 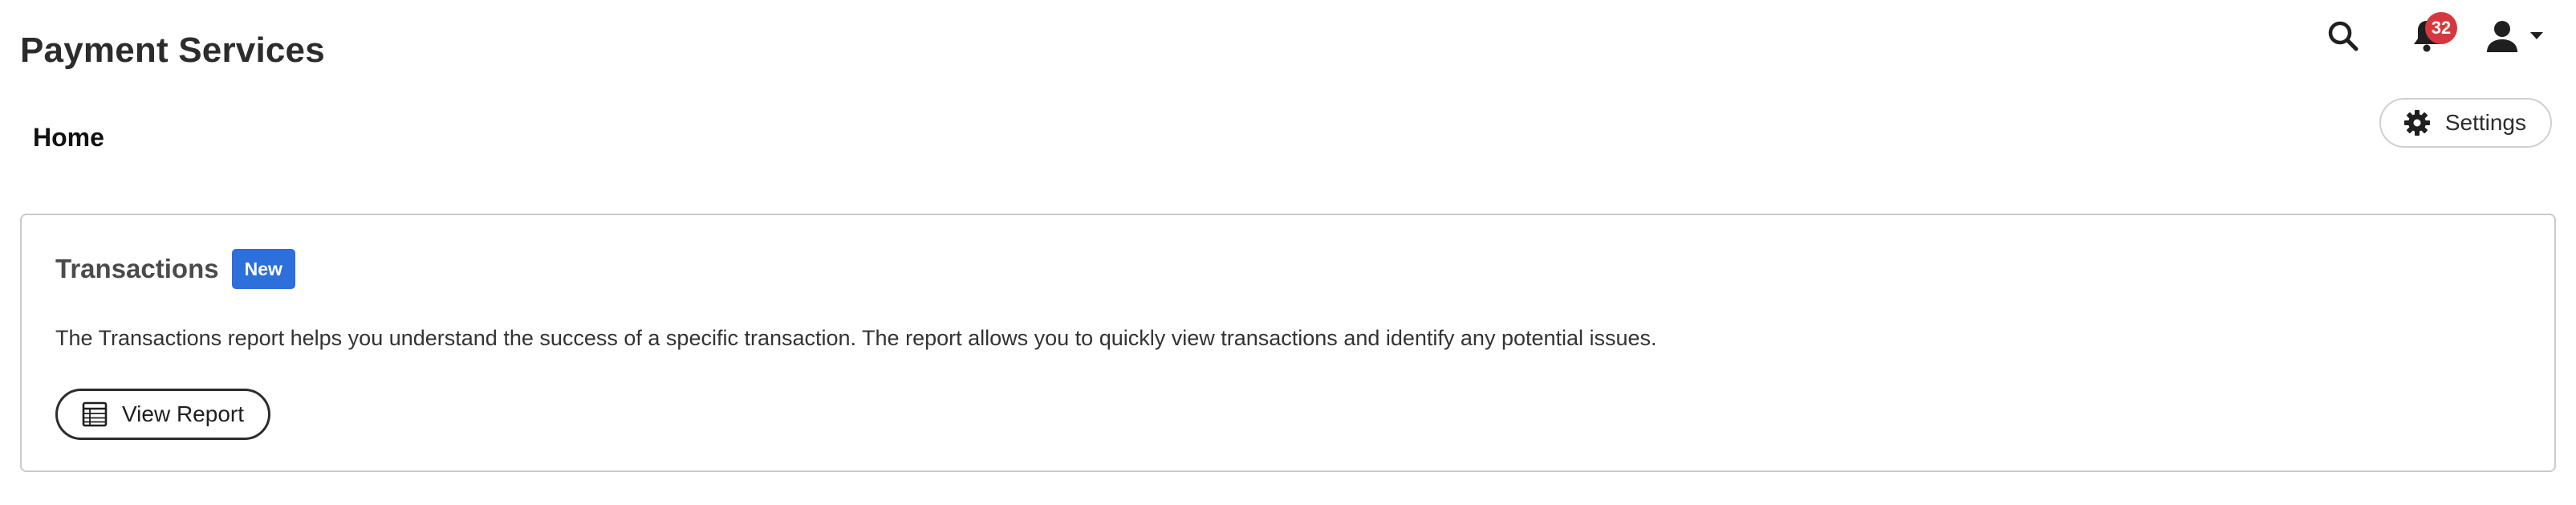 I want to click on settings-button: Settings, so click(x=2465, y=123).